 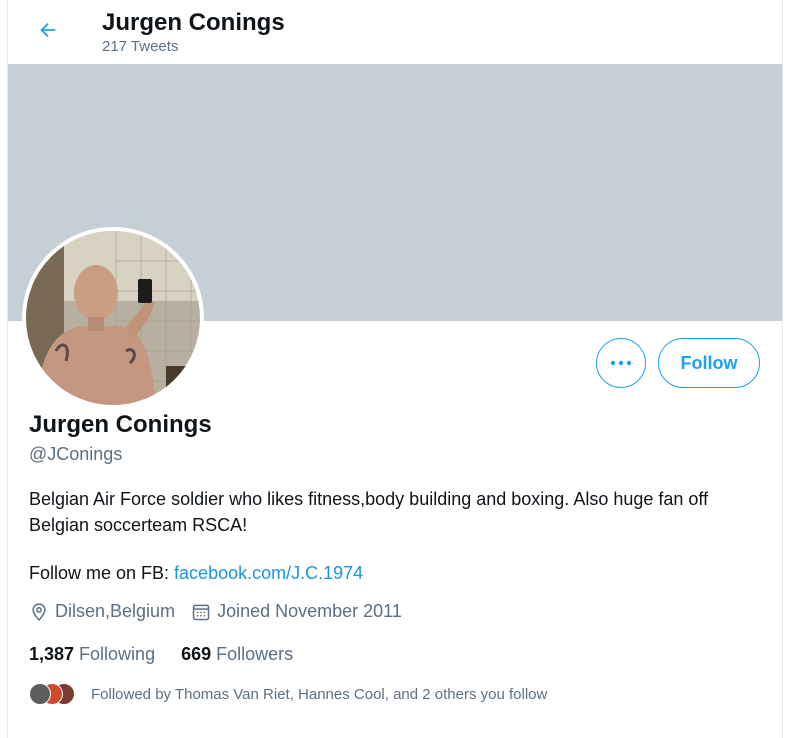 I want to click on profile-bio-link-line: Follow me on FB: facebook.com/J.C.1974, so click(x=196, y=573).